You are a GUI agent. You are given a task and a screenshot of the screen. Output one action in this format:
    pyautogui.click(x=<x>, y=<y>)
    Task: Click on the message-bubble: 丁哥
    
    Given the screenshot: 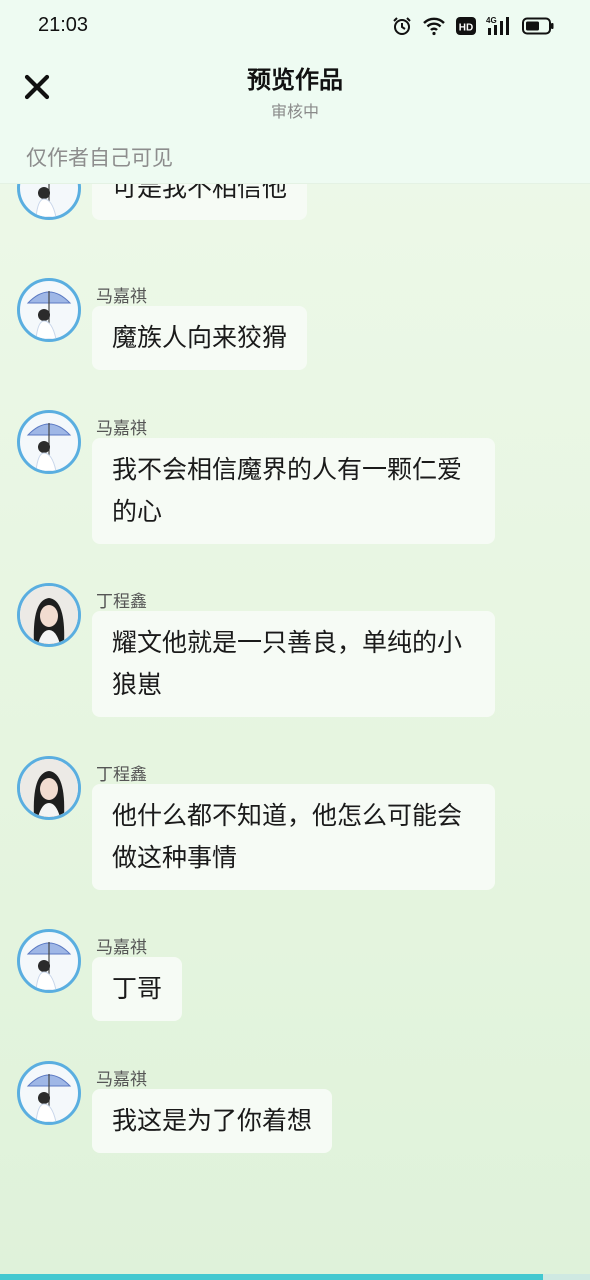 What is the action you would take?
    pyautogui.click(x=137, y=989)
    